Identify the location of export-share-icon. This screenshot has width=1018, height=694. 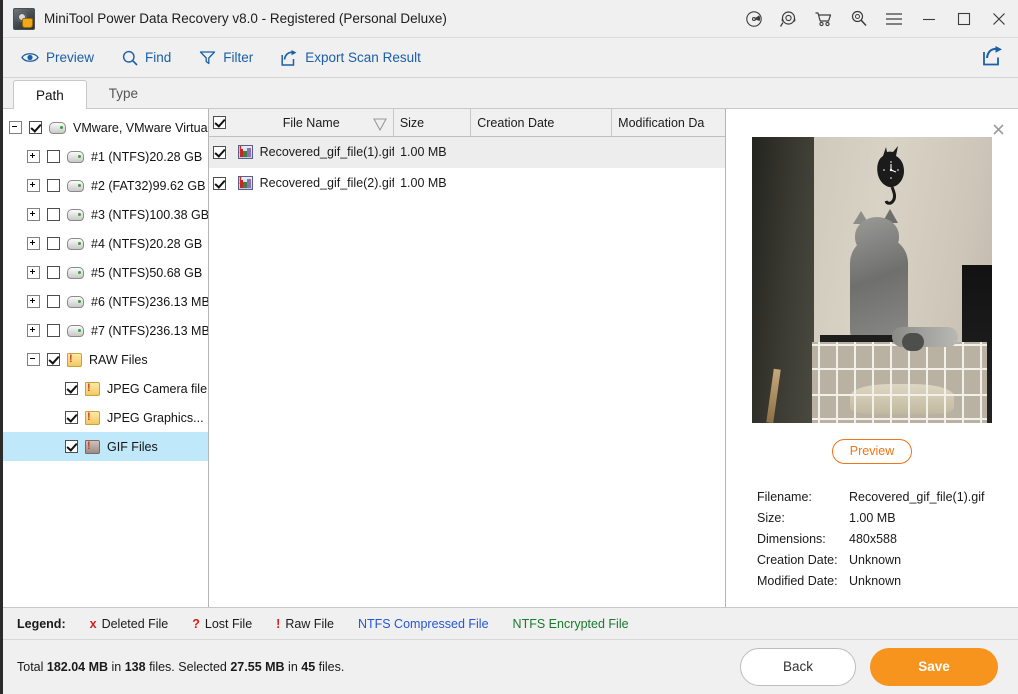
(289, 57).